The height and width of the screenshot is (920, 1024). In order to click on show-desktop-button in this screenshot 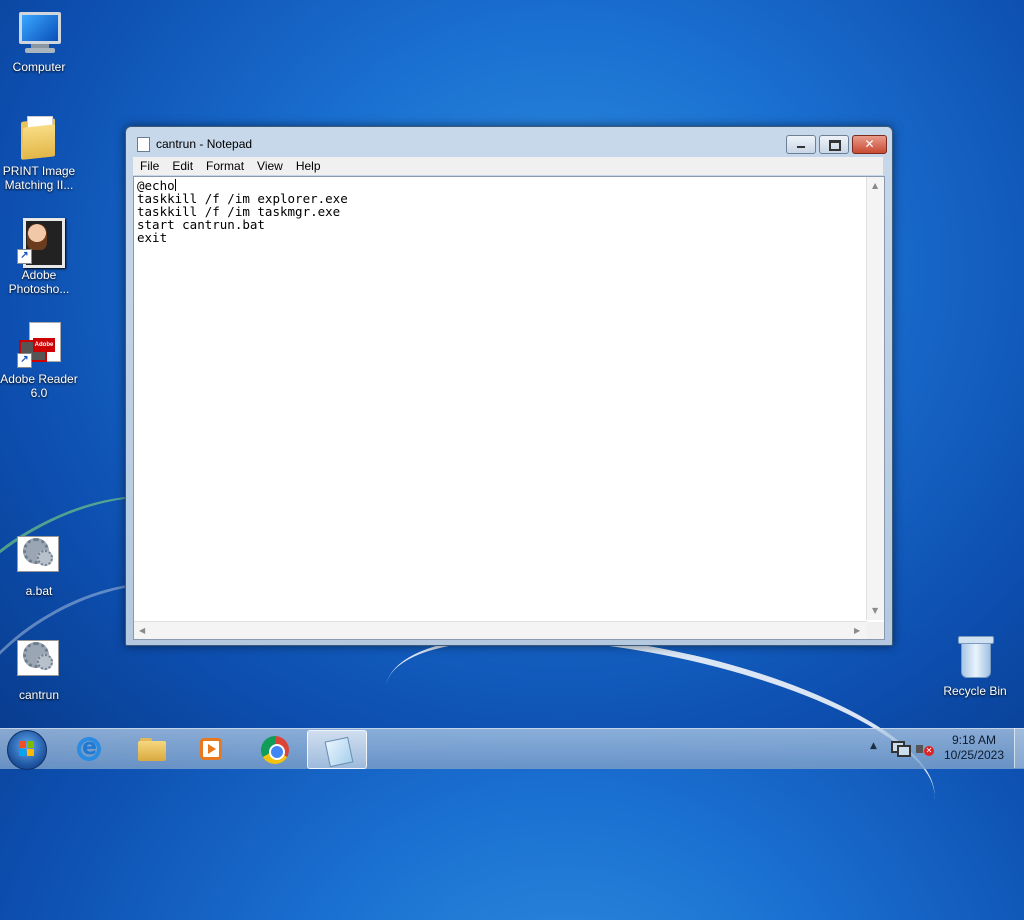, I will do `click(1019, 748)`.